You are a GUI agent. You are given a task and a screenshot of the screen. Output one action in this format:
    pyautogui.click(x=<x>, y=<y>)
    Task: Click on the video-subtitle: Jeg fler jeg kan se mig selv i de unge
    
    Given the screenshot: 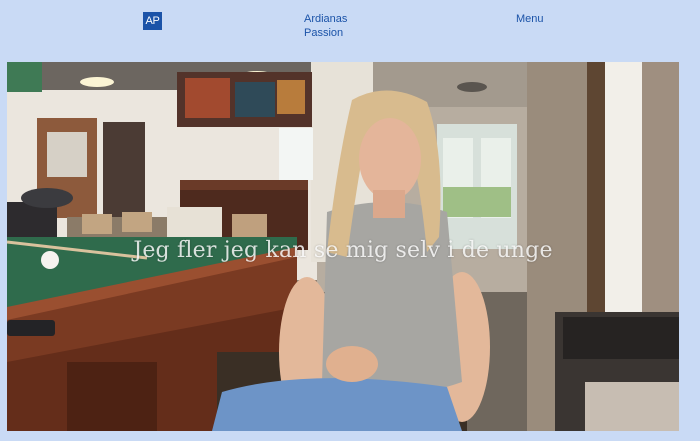 What is the action you would take?
    pyautogui.click(x=343, y=250)
    